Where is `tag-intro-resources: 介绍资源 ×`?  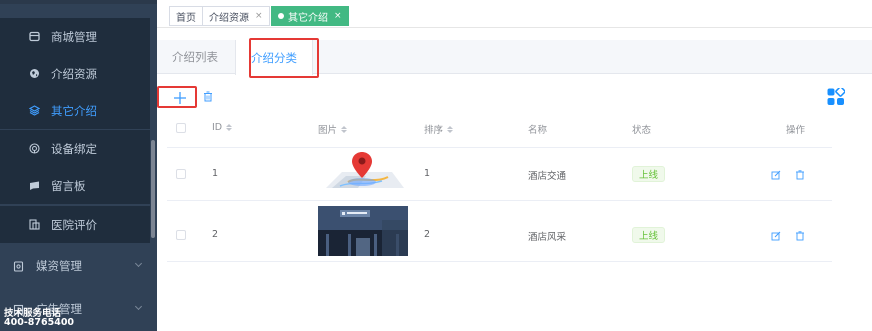
tag-intro-resources: 介绍资源 × is located at coordinates (236, 16).